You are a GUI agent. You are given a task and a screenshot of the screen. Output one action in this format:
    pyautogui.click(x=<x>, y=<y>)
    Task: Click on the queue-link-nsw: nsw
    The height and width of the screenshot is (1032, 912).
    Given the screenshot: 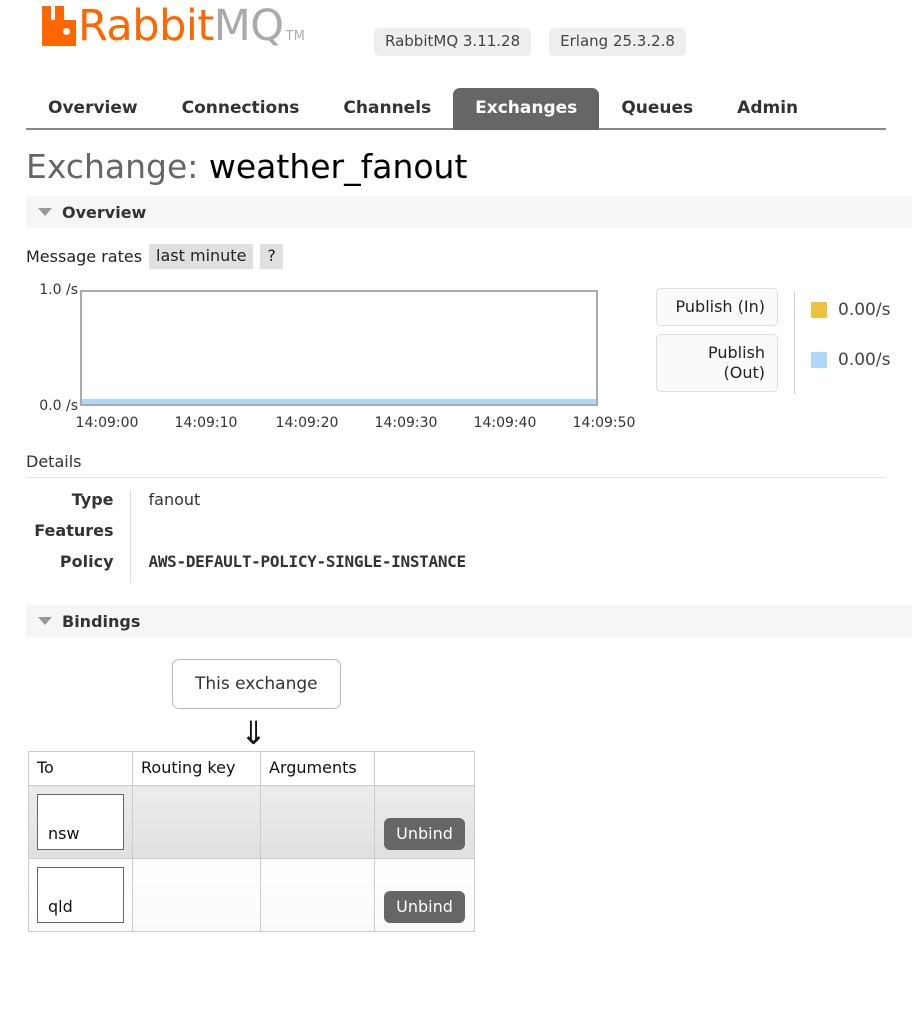 What is the action you would take?
    pyautogui.click(x=80, y=822)
    